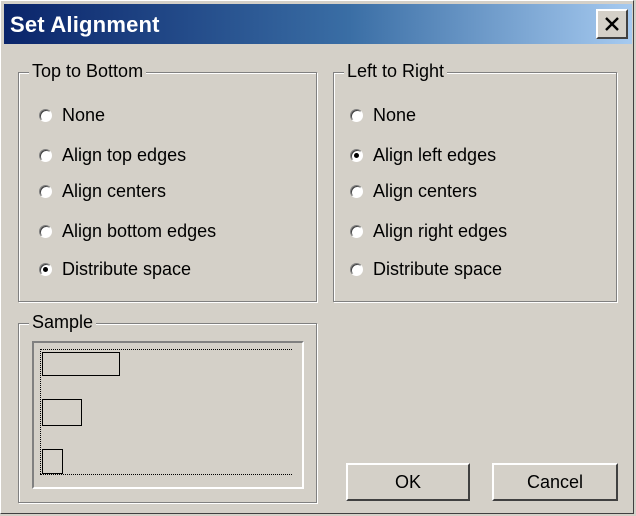 The width and height of the screenshot is (636, 516). I want to click on sample-rect-medium, so click(62, 412).